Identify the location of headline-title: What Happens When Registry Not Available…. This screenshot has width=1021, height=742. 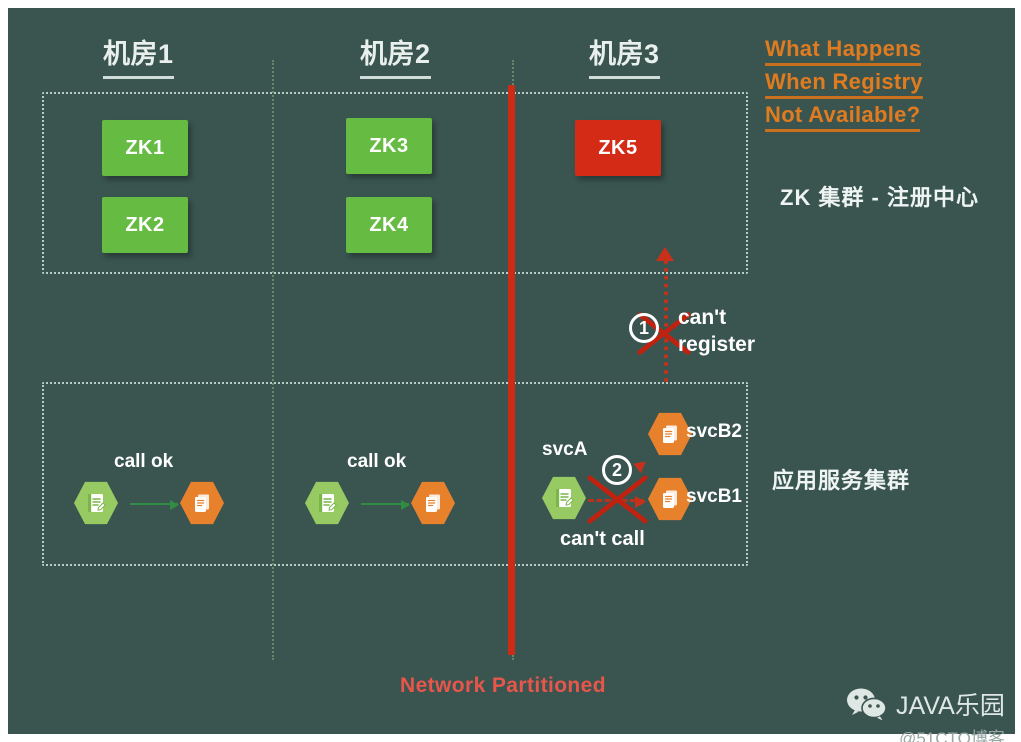
(844, 87).